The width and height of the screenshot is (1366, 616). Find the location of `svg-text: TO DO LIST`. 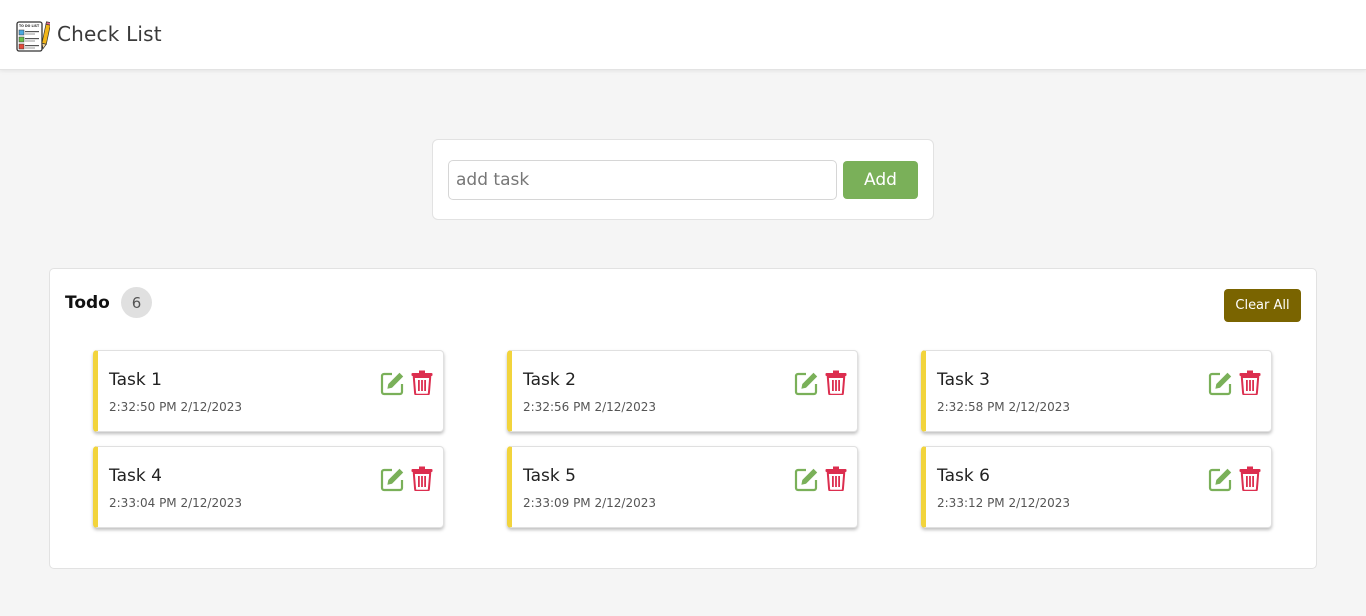

svg-text: TO DO LIST is located at coordinates (29, 26).